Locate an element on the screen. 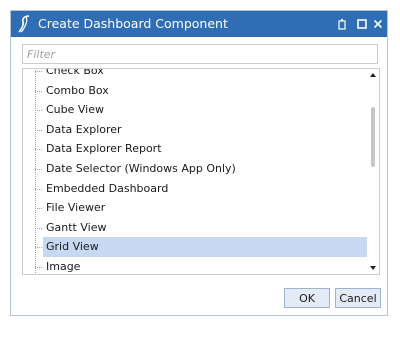  list-item-gantt-view: Gantt View is located at coordinates (195, 228).